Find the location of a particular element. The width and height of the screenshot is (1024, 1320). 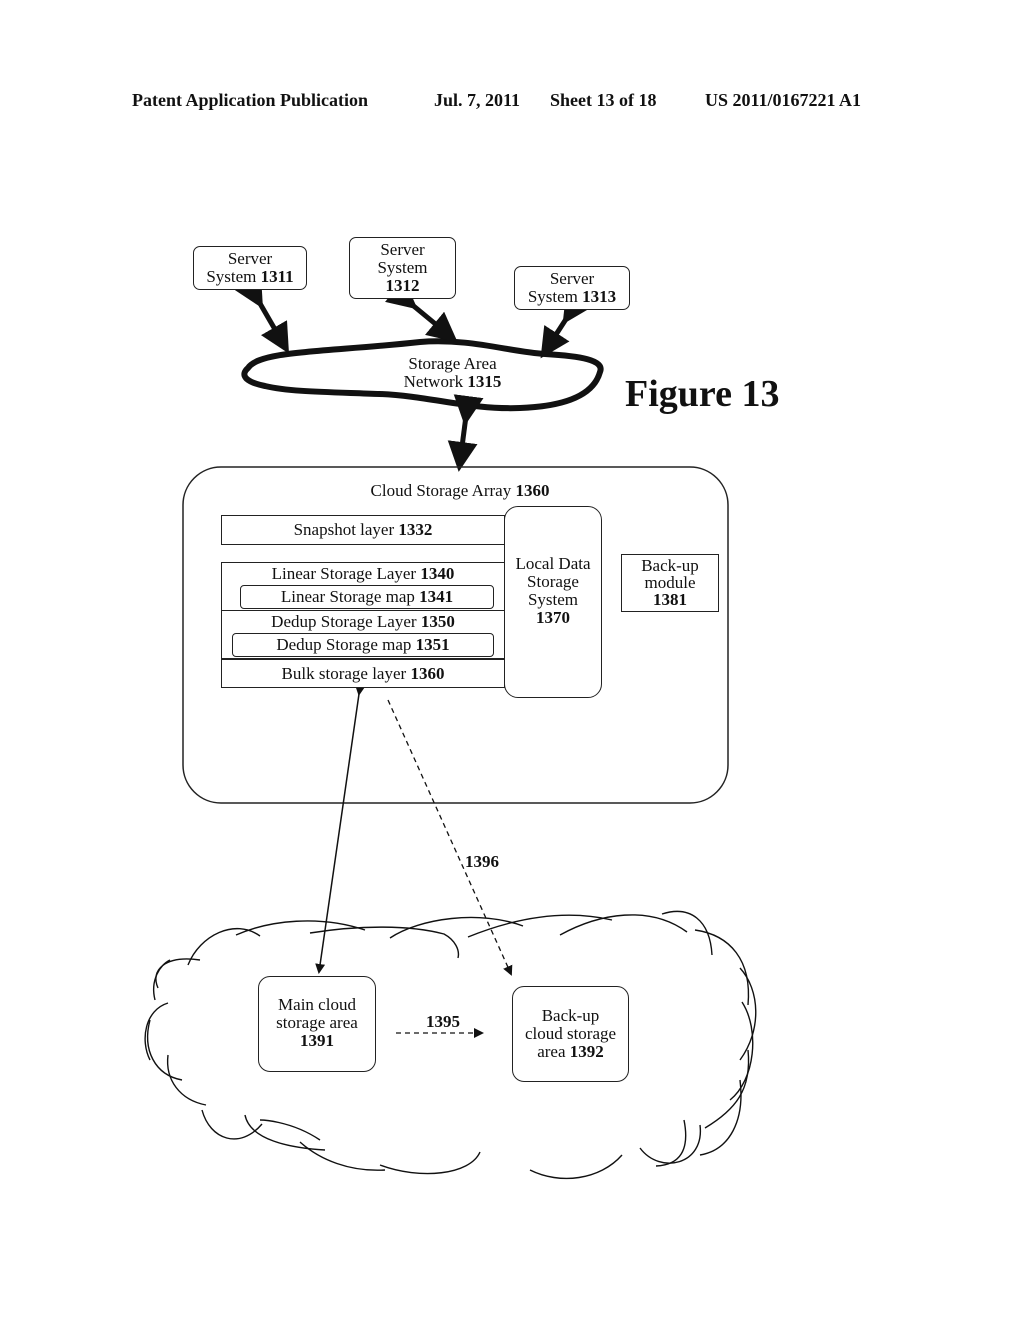

replication-label: 1395 is located at coordinates (443, 1021).